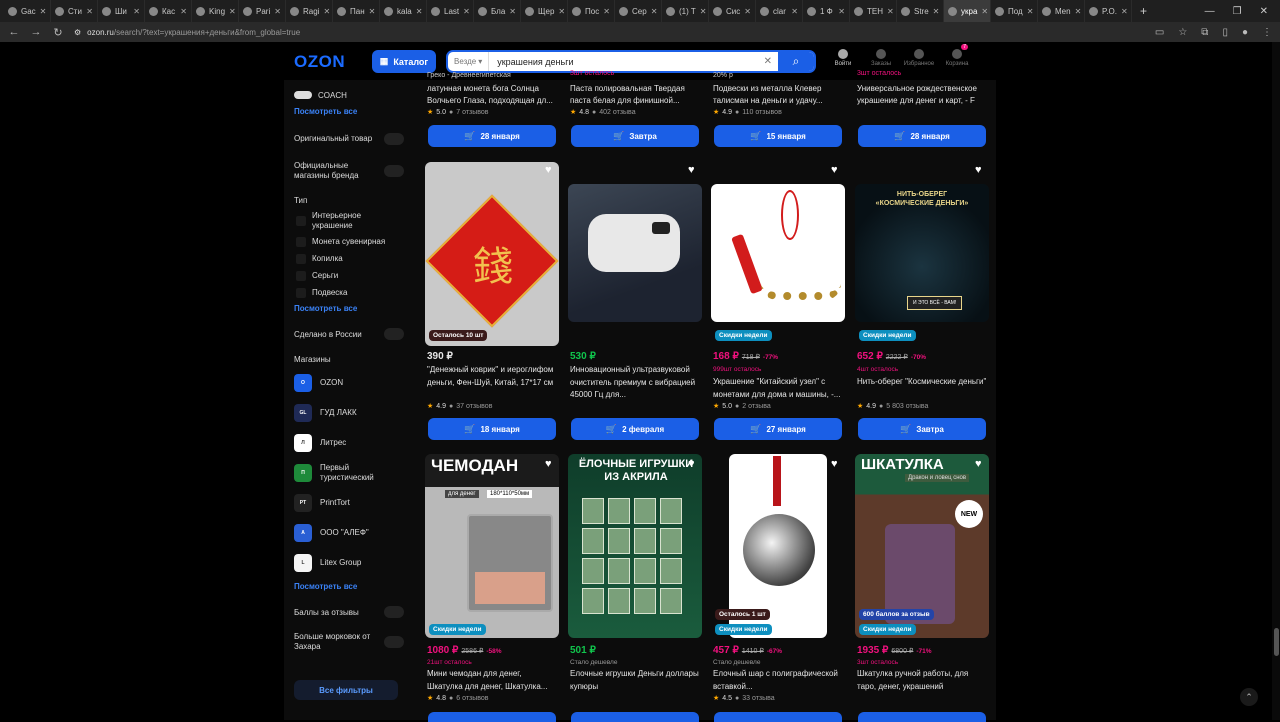 The height and width of the screenshot is (722, 1280). What do you see at coordinates (349, 139) in the screenshot?
I see `original-toggle-row: Оригинальный товар` at bounding box center [349, 139].